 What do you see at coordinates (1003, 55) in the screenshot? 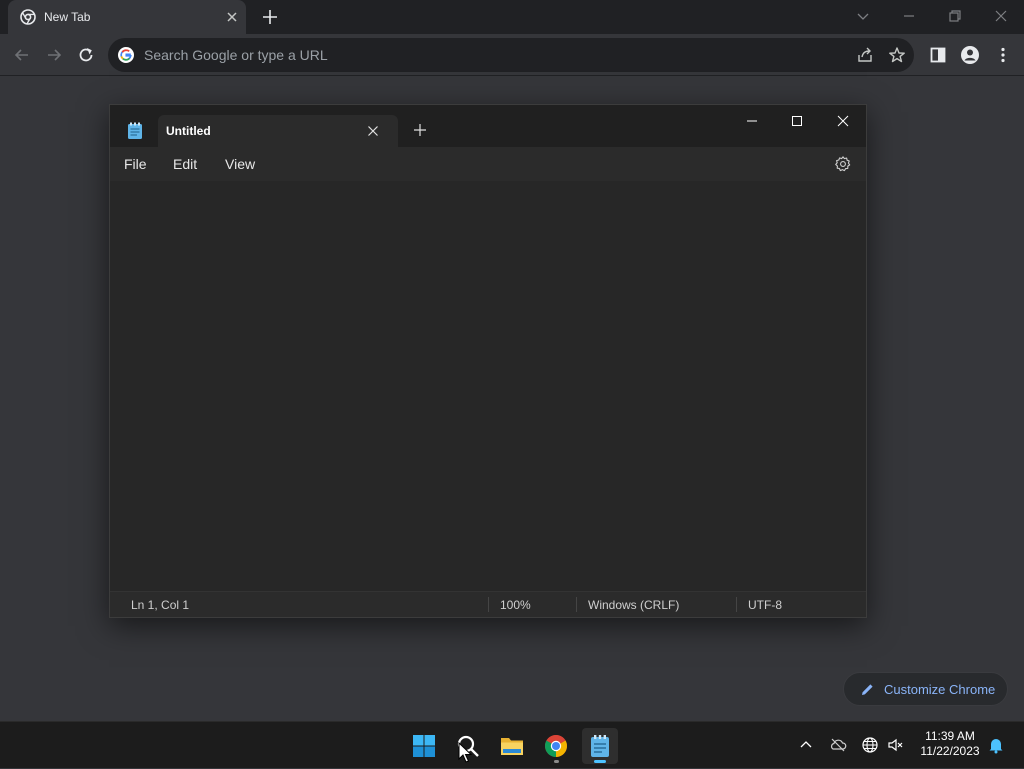
I see `chrome-menu-kebab-icon` at bounding box center [1003, 55].